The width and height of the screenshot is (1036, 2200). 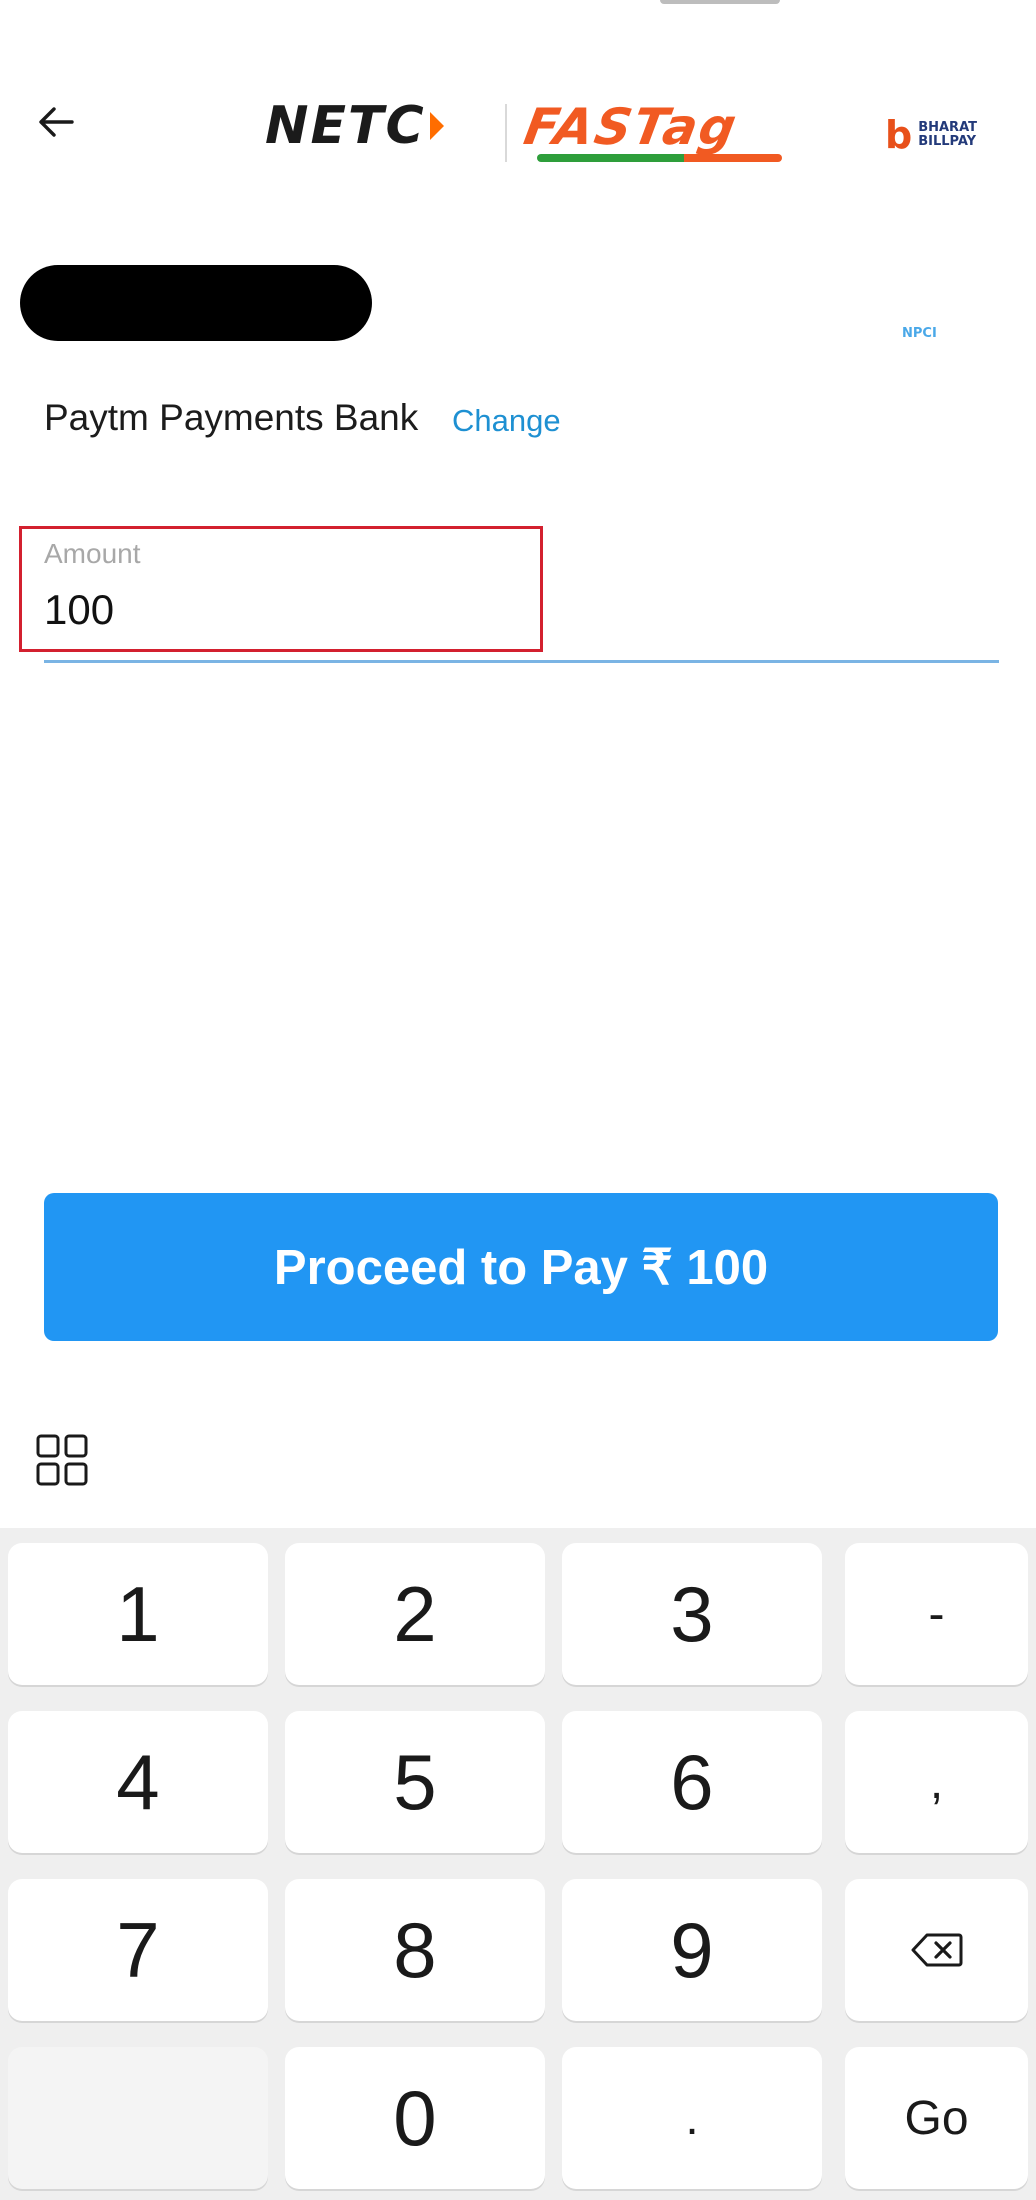 What do you see at coordinates (138, 1950) in the screenshot?
I see `key-7: 7` at bounding box center [138, 1950].